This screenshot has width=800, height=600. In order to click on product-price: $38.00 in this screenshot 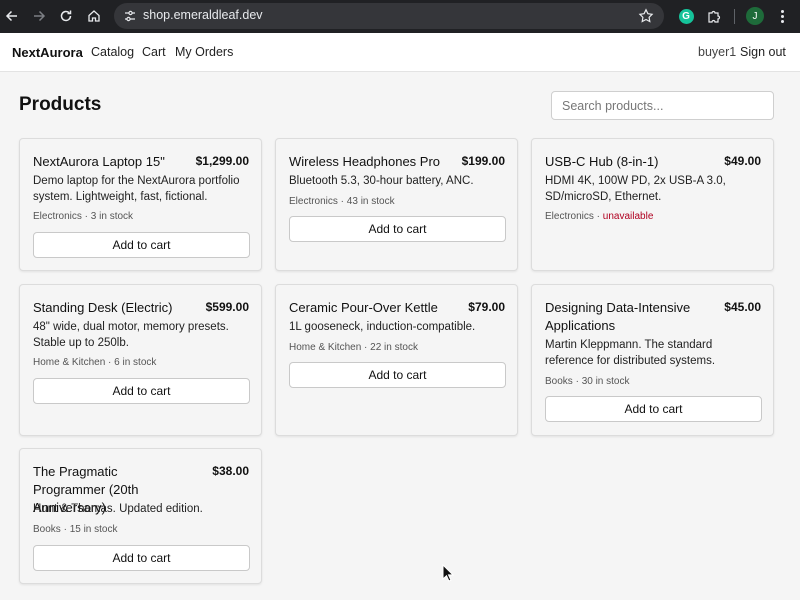, I will do `click(230, 471)`.